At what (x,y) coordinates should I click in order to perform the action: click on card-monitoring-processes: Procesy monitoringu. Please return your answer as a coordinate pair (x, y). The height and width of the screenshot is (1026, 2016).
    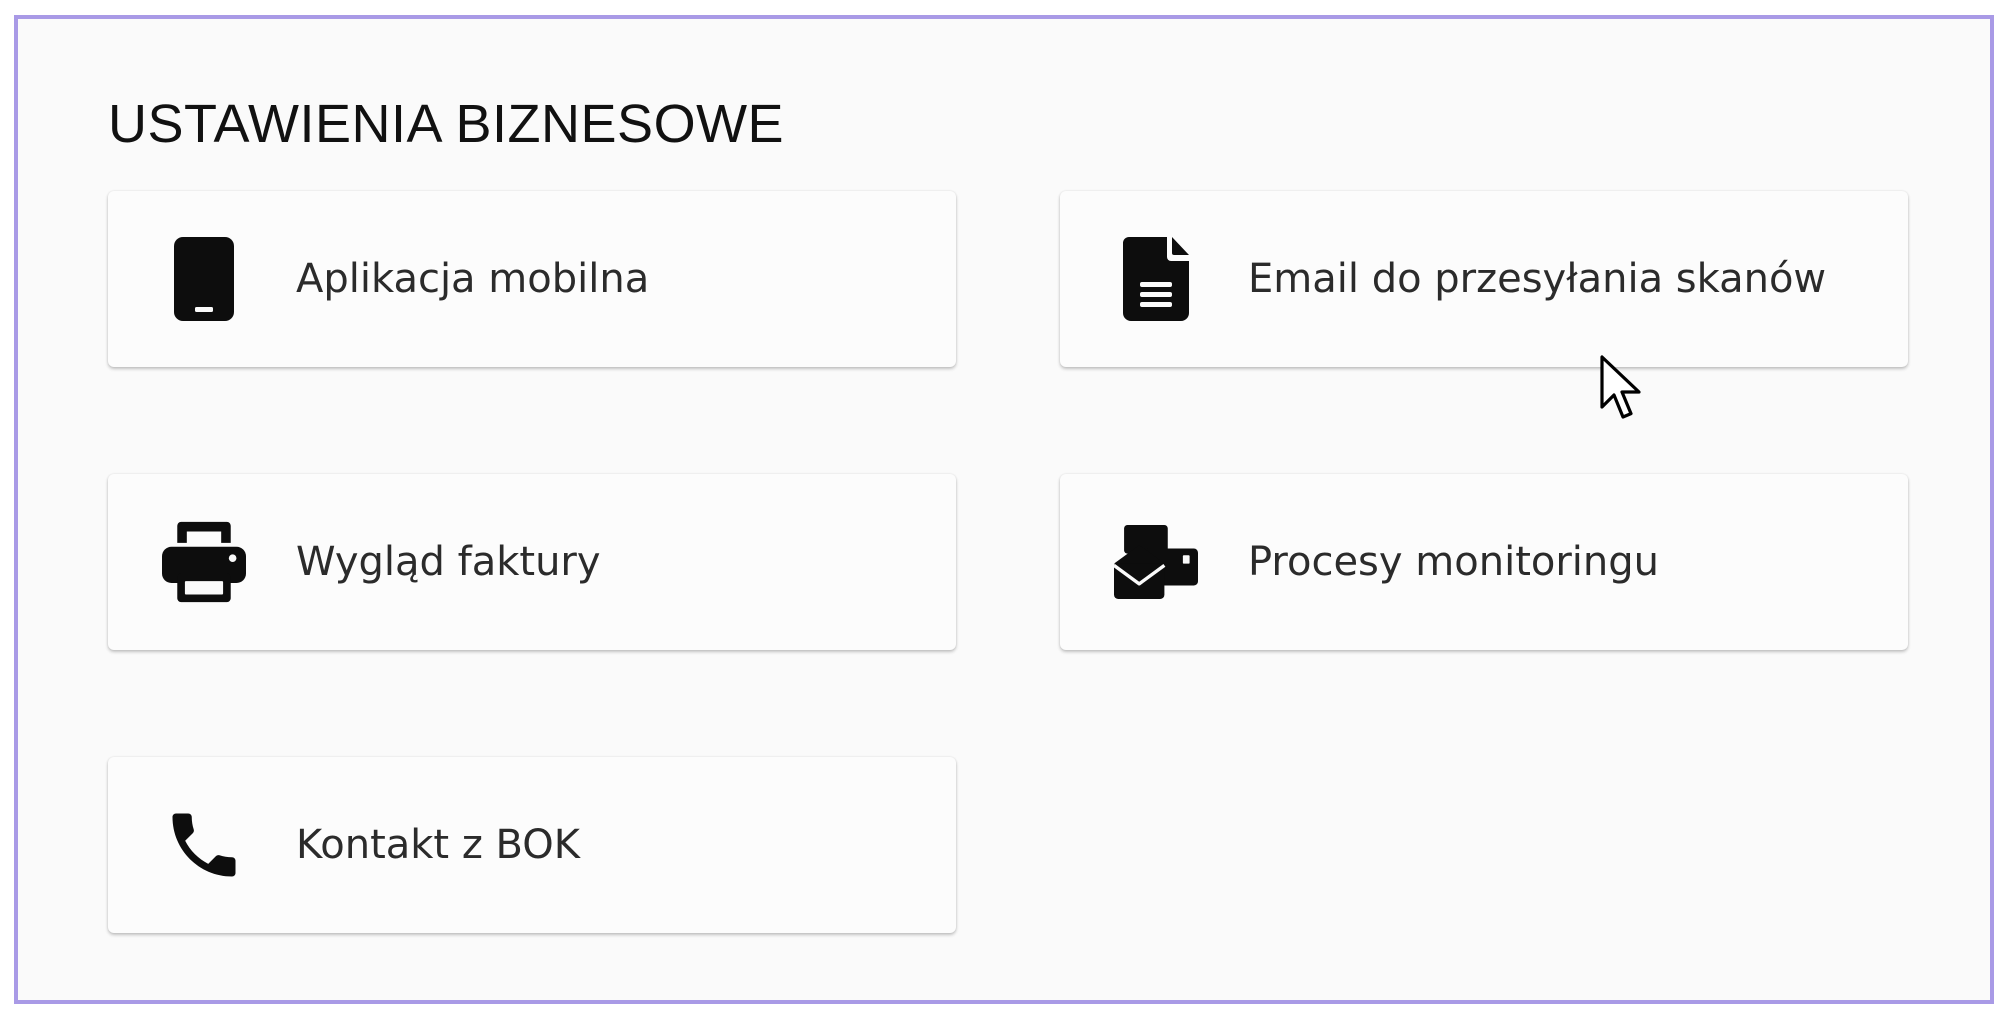
    Looking at the image, I should click on (1484, 562).